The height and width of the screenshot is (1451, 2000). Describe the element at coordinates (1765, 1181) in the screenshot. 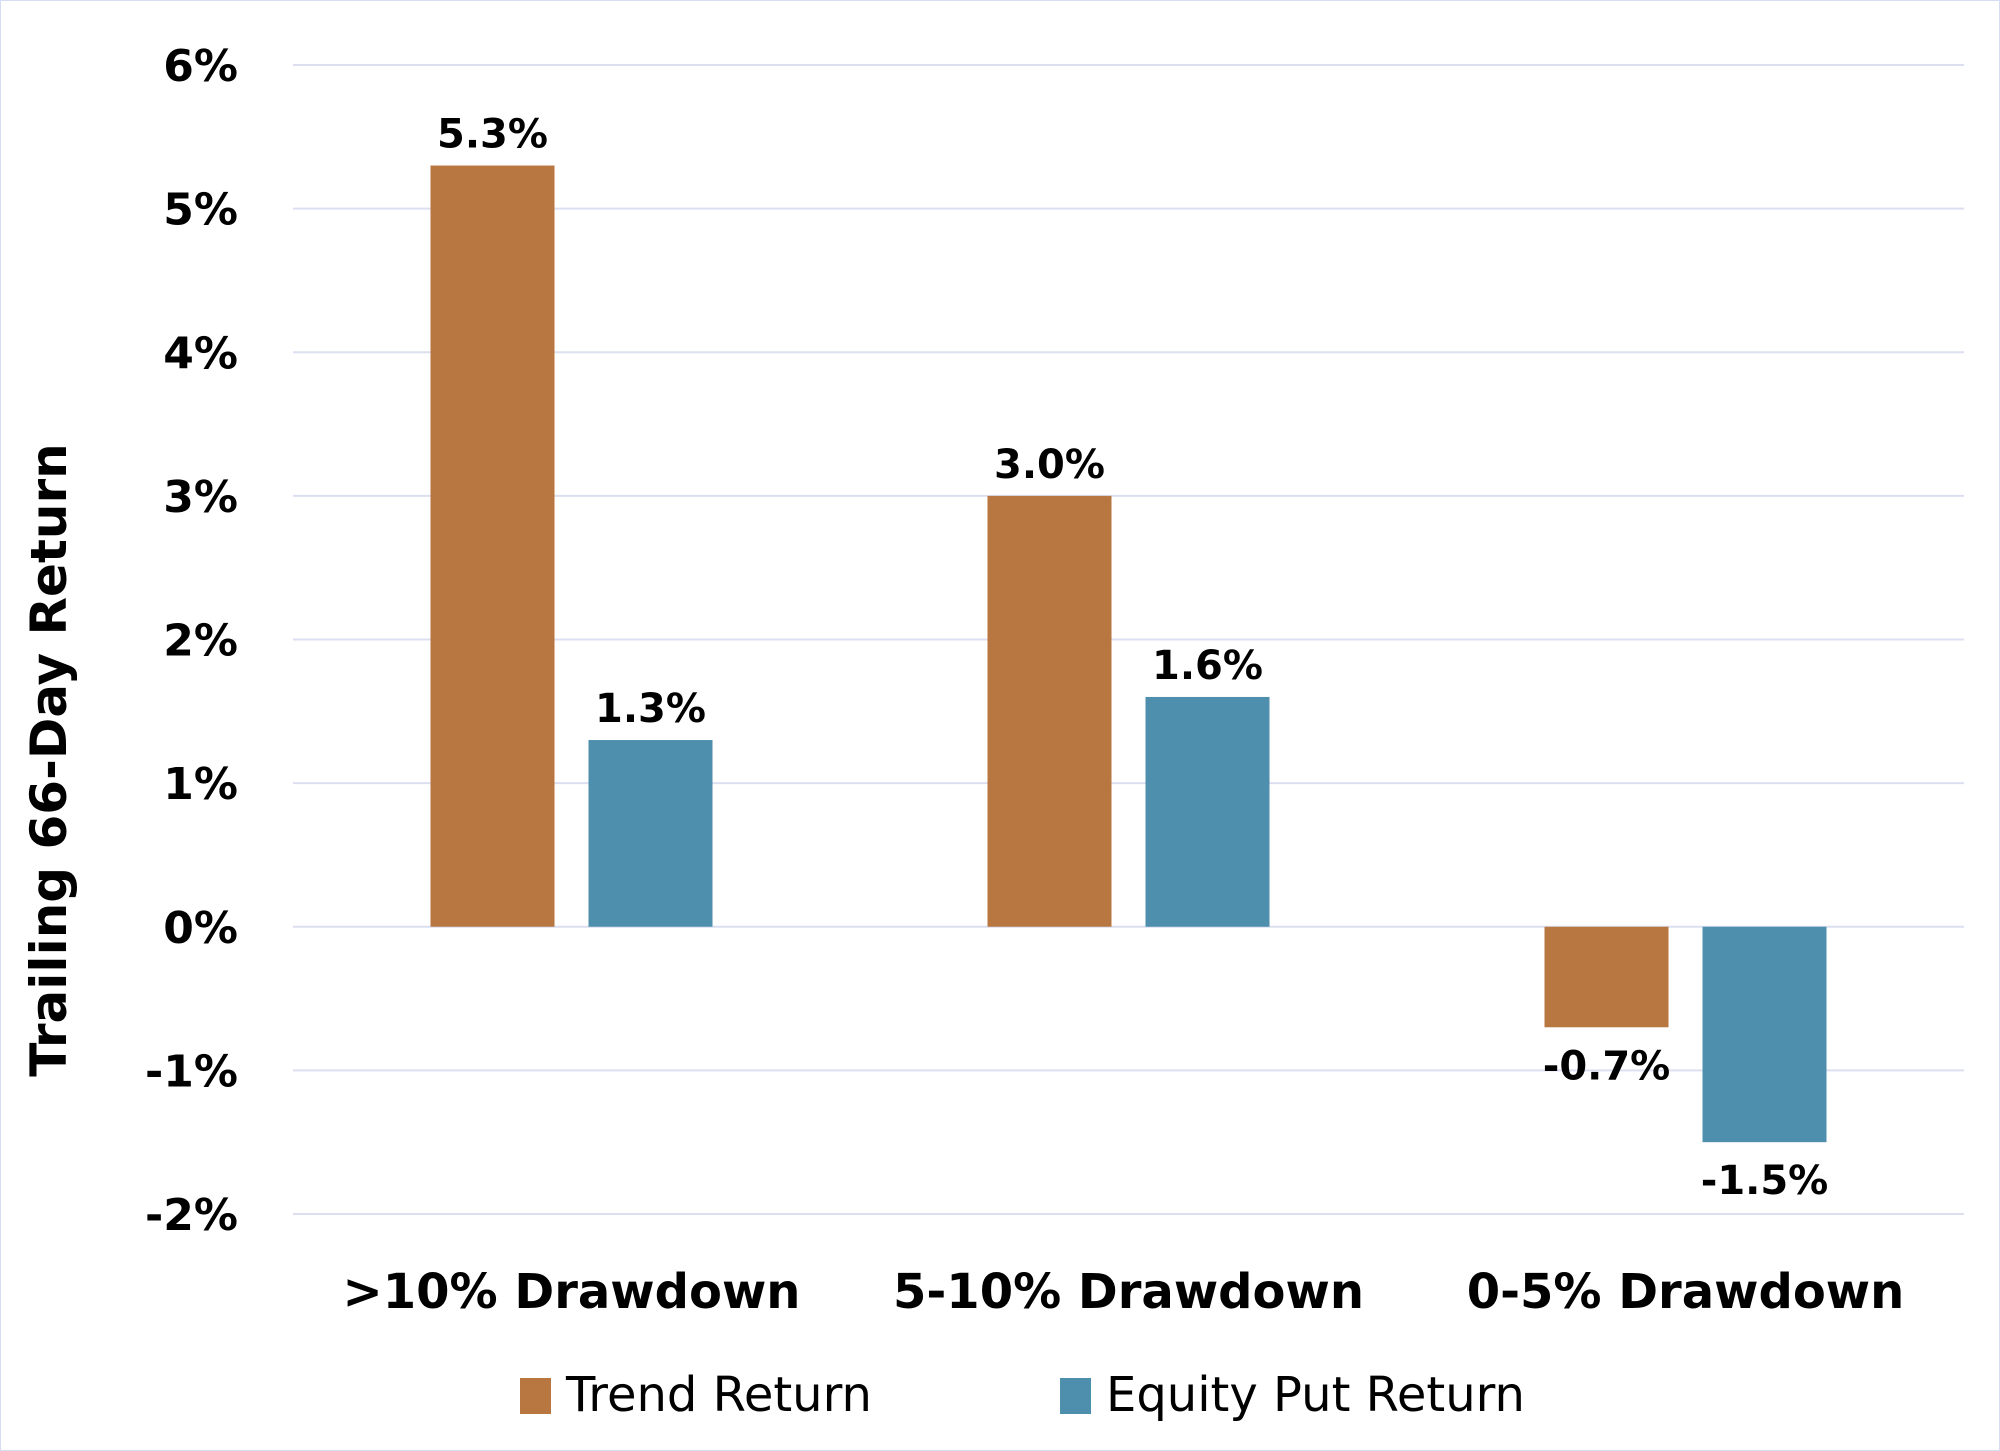

I see `data-label: -1.5%` at that location.